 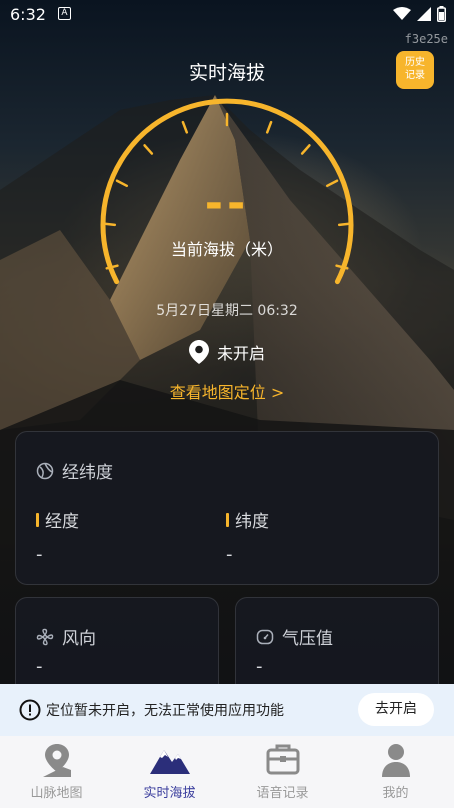 I want to click on enable-location-button: 去开启, so click(x=396, y=709).